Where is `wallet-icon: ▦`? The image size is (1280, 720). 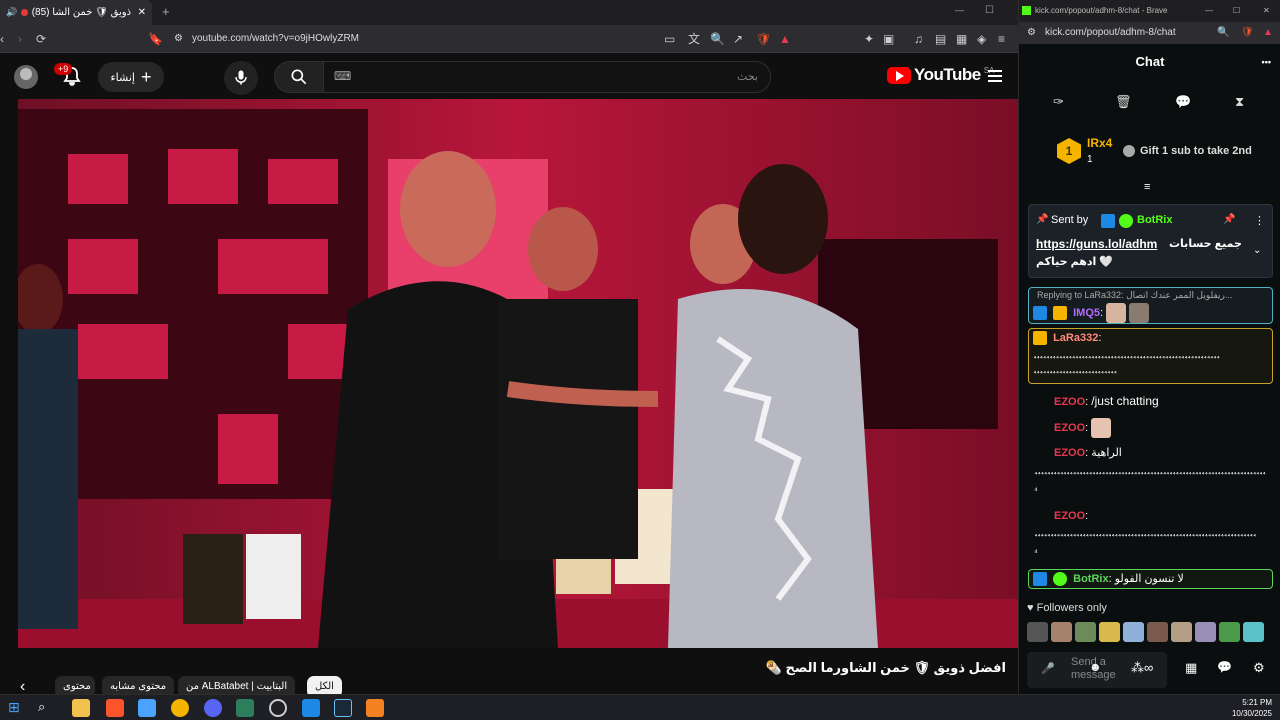
wallet-icon: ▦ is located at coordinates (961, 39).